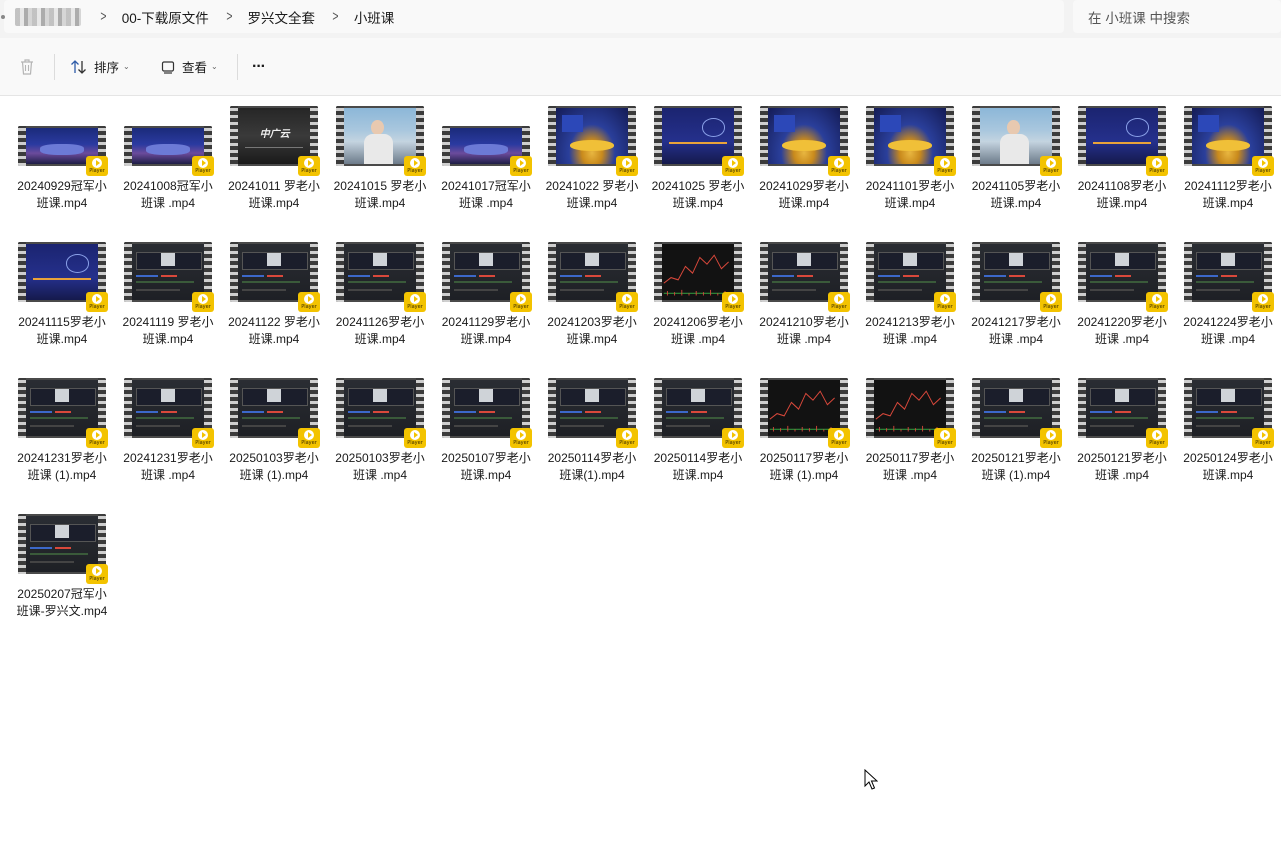  I want to click on file-item: Player 20241112罗老小班课.mp4, so click(1228, 154).